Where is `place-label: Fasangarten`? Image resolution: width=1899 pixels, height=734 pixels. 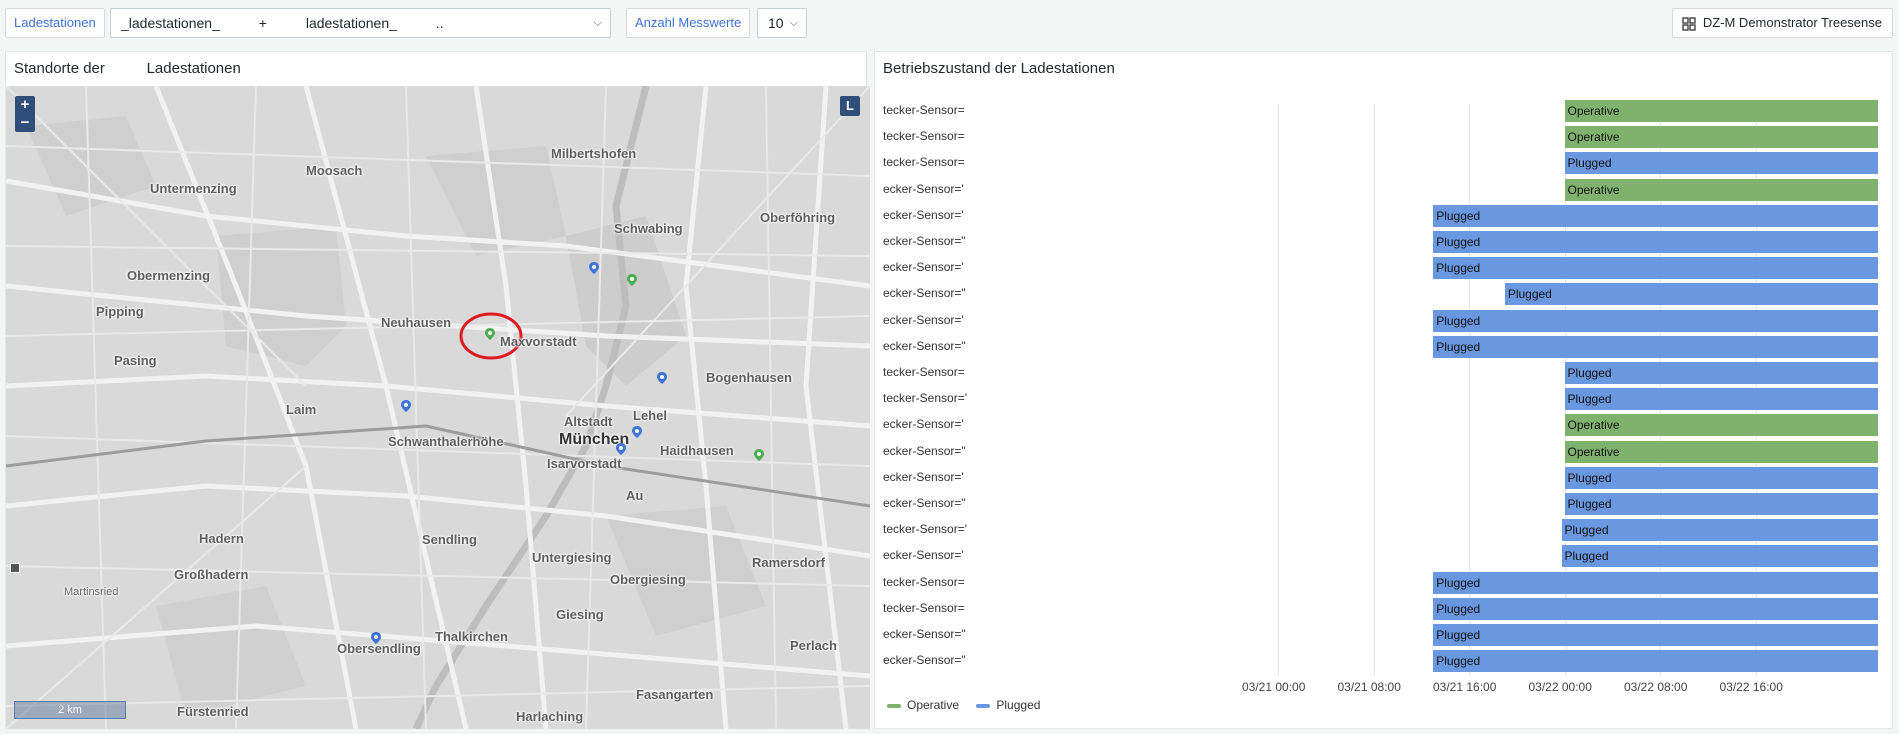
place-label: Fasangarten is located at coordinates (675, 694).